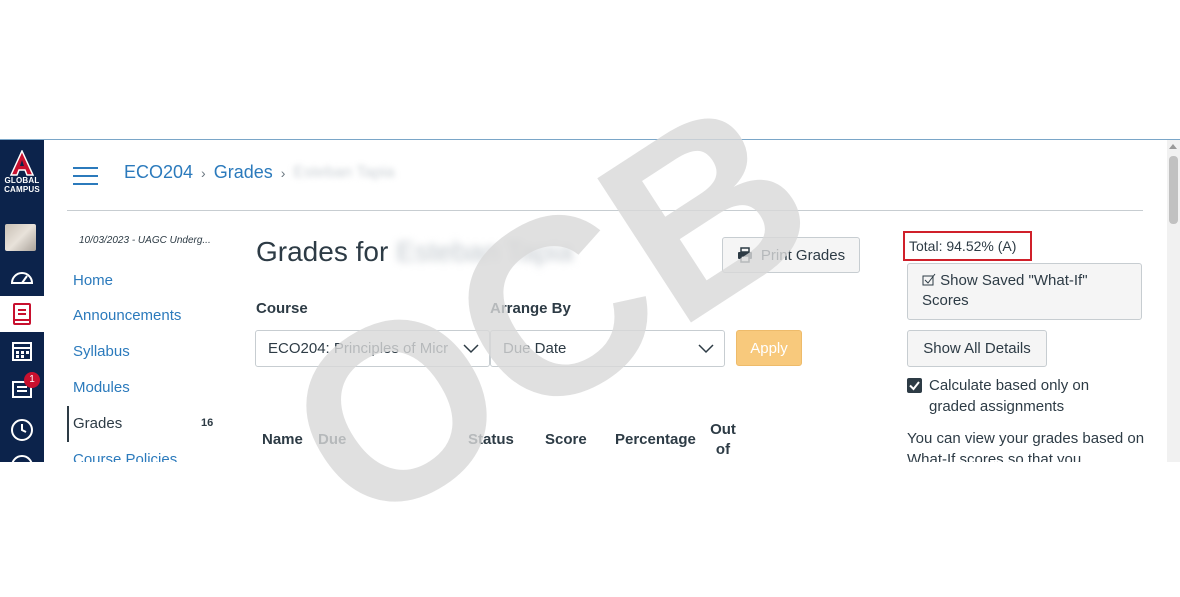  Describe the element at coordinates (929, 279) in the screenshot. I see `what-if-icon` at that location.